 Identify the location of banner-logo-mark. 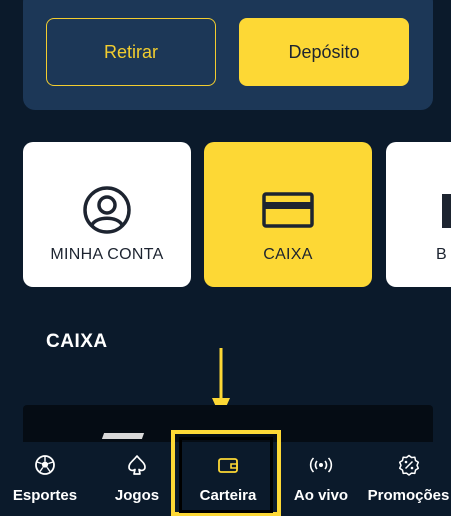
(123, 436).